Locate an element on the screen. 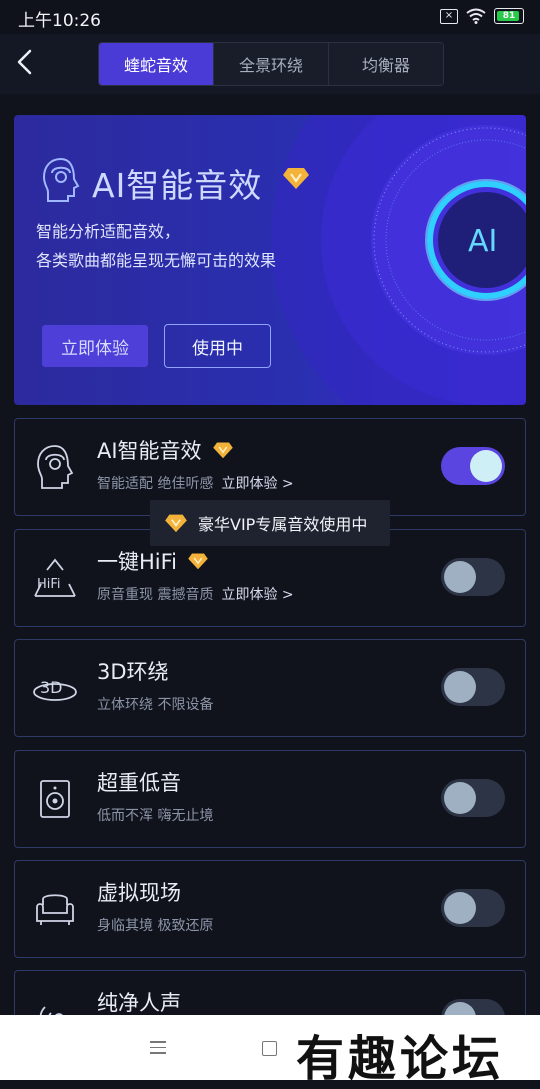 This screenshot has width=540, height=1089. status-icons: × 81 is located at coordinates (482, 16).